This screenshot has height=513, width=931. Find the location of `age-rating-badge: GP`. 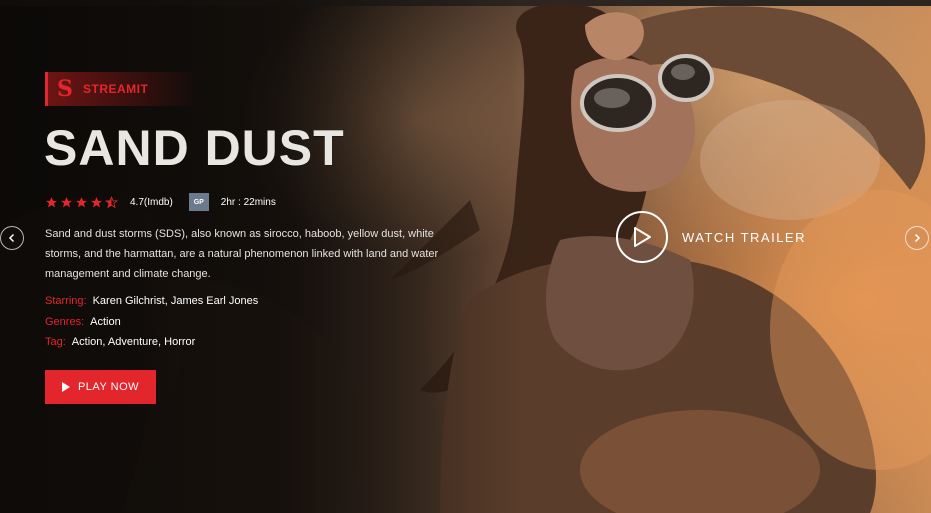

age-rating-badge: GP is located at coordinates (198, 202).